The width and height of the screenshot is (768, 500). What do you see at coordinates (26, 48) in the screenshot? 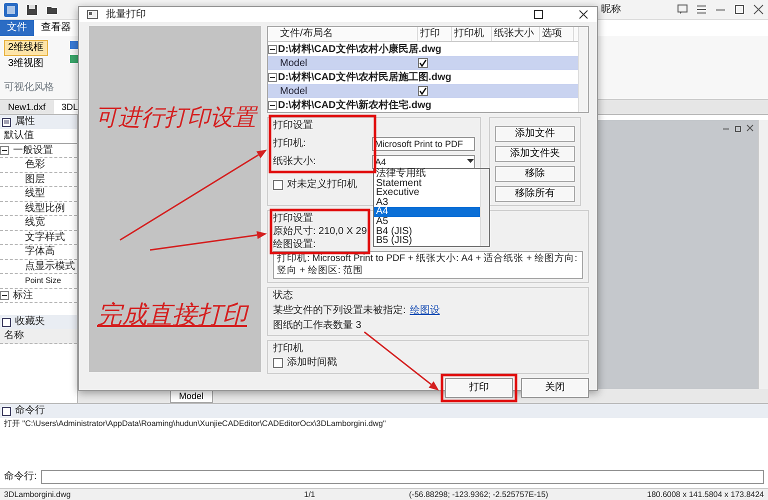
I see `view-mode-button: 2维线框` at bounding box center [26, 48].